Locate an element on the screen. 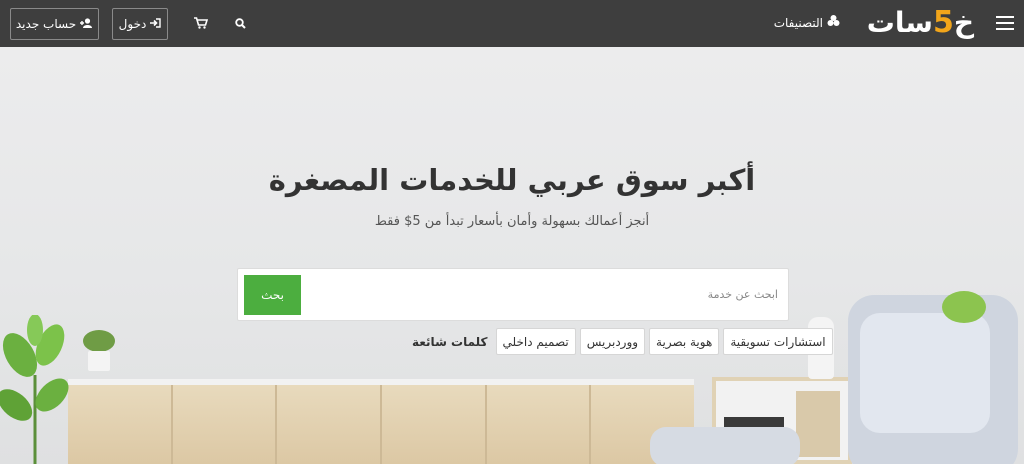 This screenshot has width=1024, height=464. logo-five: 5 is located at coordinates (943, 22).